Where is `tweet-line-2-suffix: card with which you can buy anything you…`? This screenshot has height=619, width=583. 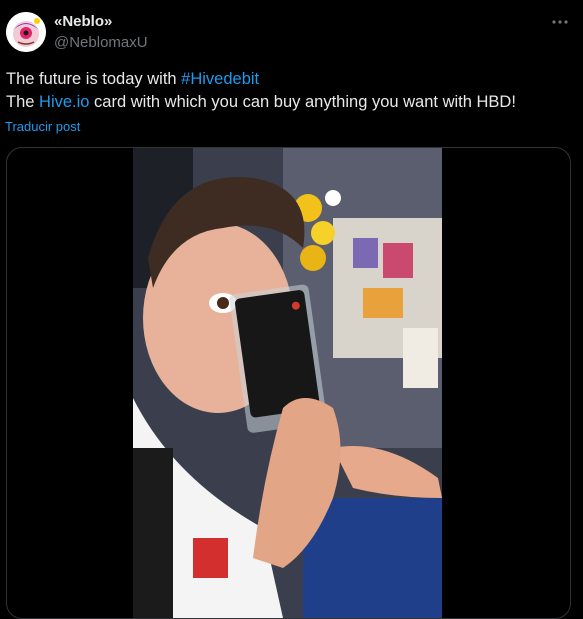
tweet-line-2-suffix: card with which you can buy anything you… is located at coordinates (302, 102).